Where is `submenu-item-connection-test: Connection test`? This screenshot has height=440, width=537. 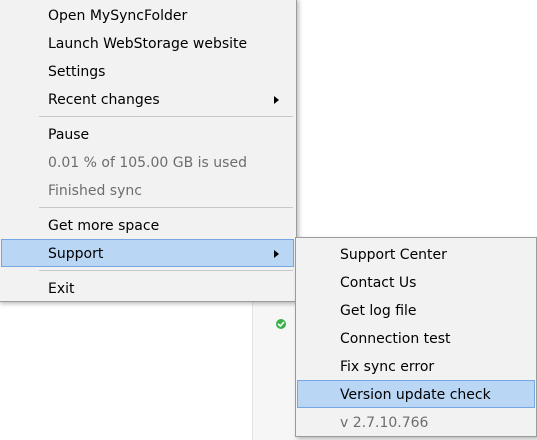 submenu-item-connection-test: Connection test is located at coordinates (416, 338).